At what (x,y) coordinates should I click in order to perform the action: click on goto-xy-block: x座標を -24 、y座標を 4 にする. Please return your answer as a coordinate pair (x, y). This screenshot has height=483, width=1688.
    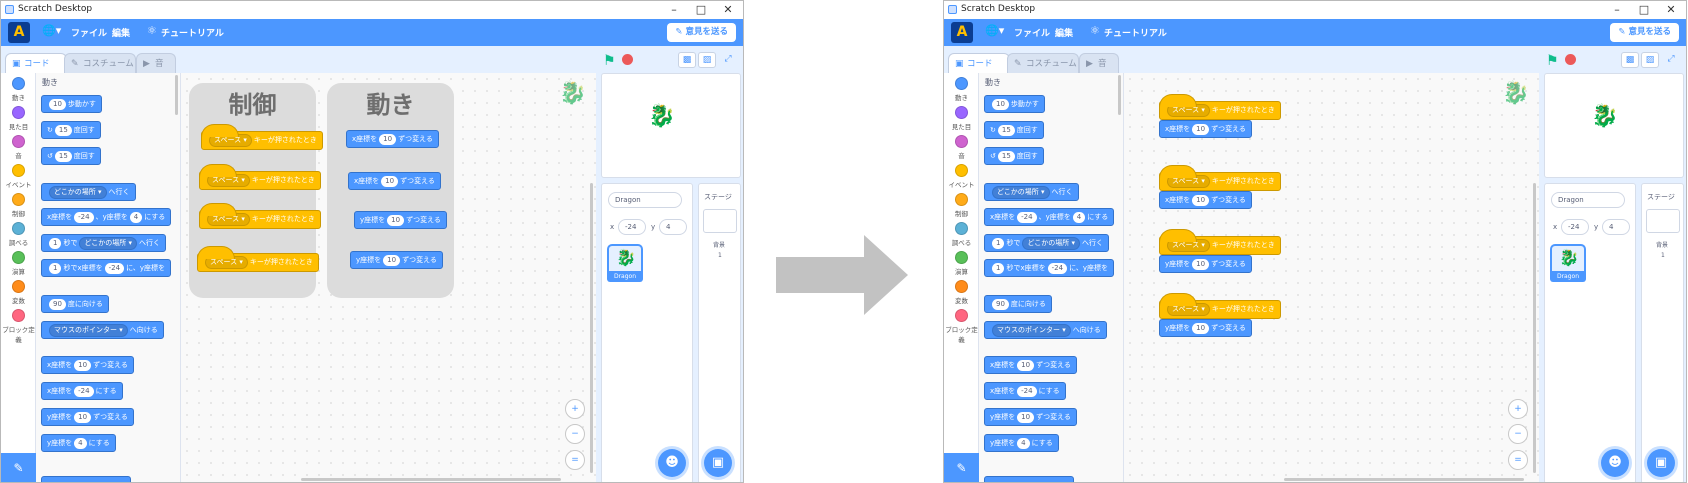
    Looking at the image, I should click on (1049, 217).